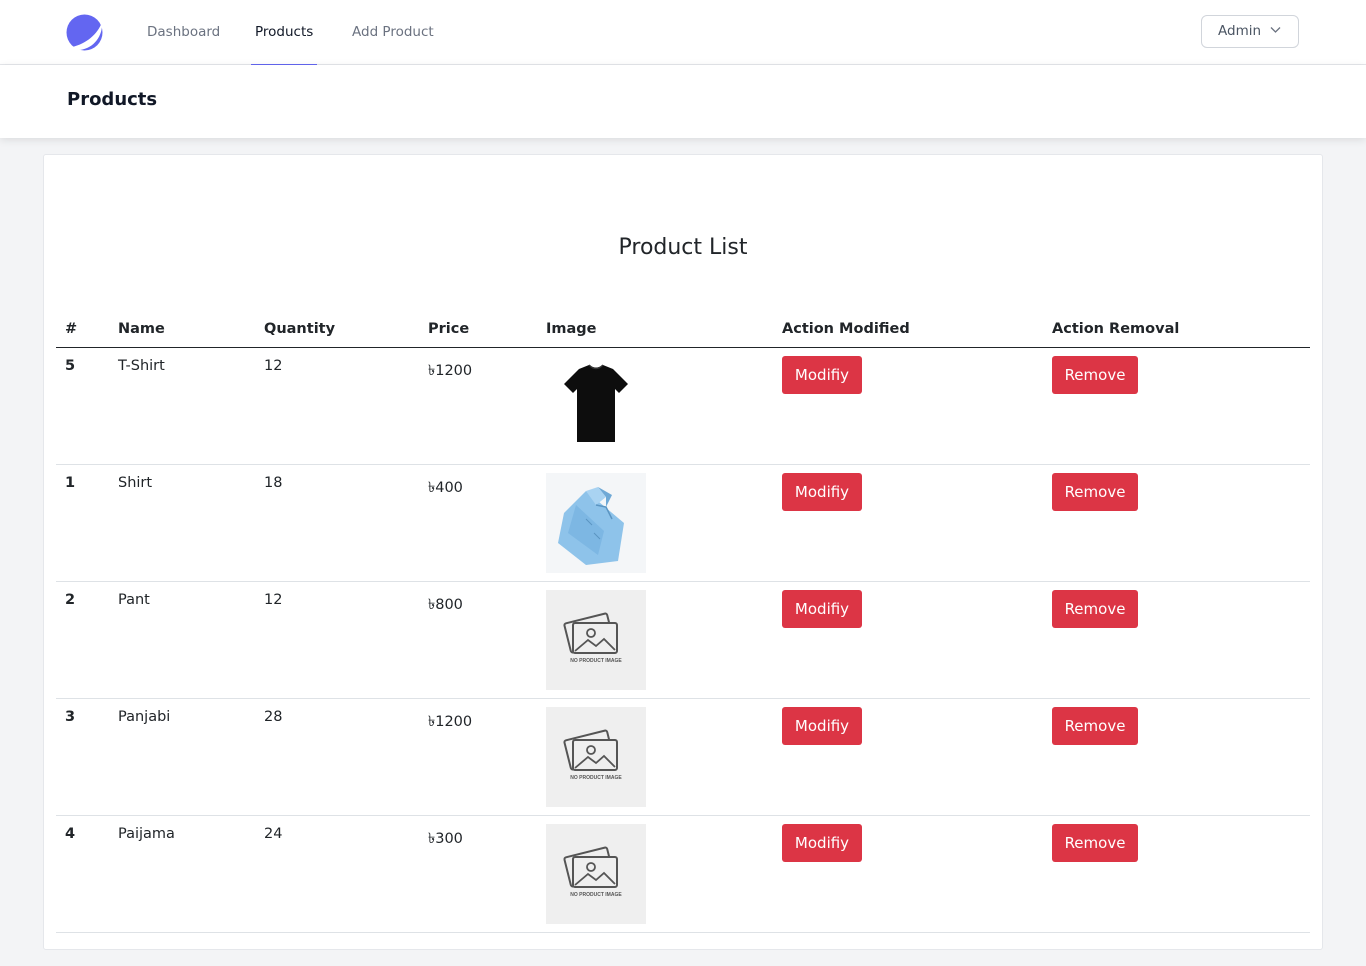 This screenshot has height=966, width=1366. Describe the element at coordinates (445, 839) in the screenshot. I see `row-price: ৳300` at that location.